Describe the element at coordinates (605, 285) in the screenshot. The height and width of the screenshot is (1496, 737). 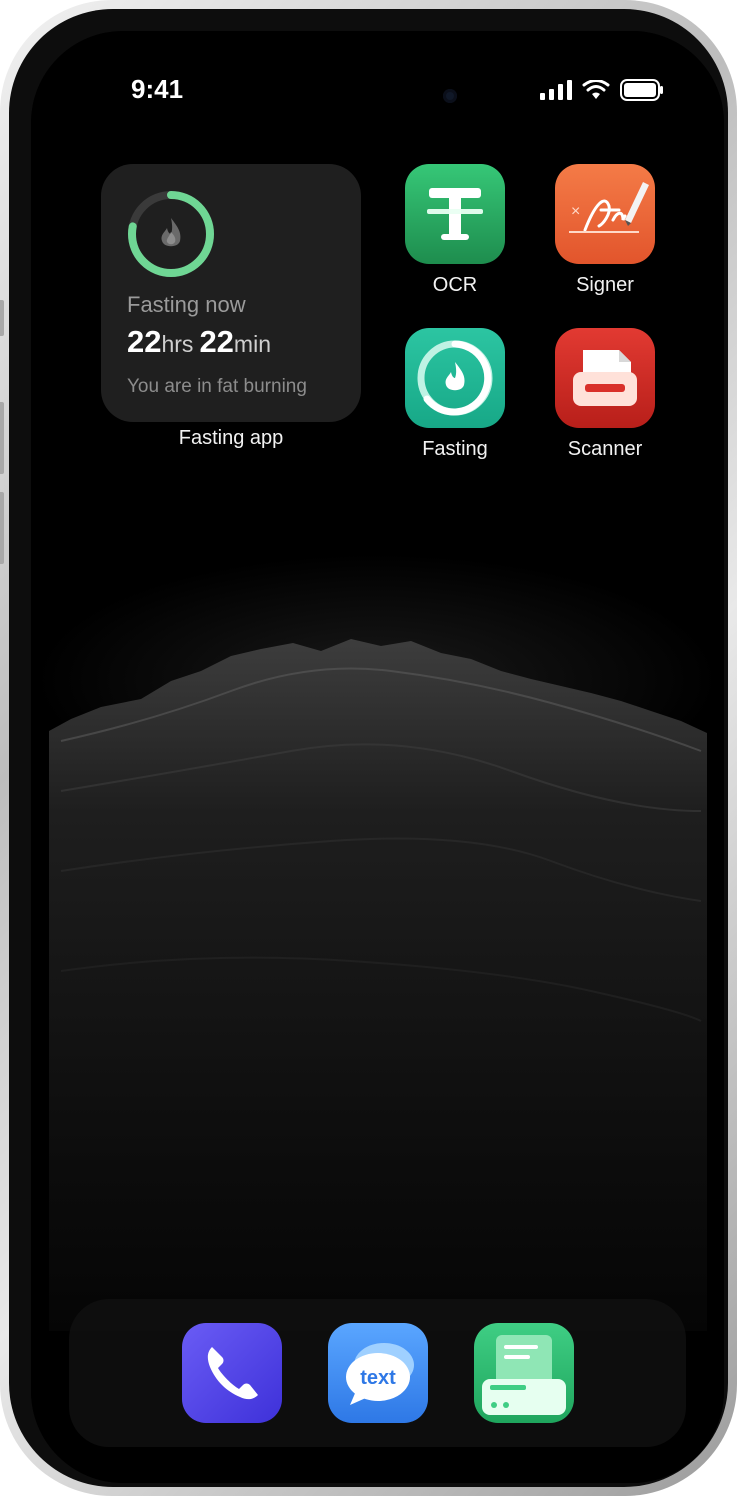
I see `app-signer-label: Signer` at that location.